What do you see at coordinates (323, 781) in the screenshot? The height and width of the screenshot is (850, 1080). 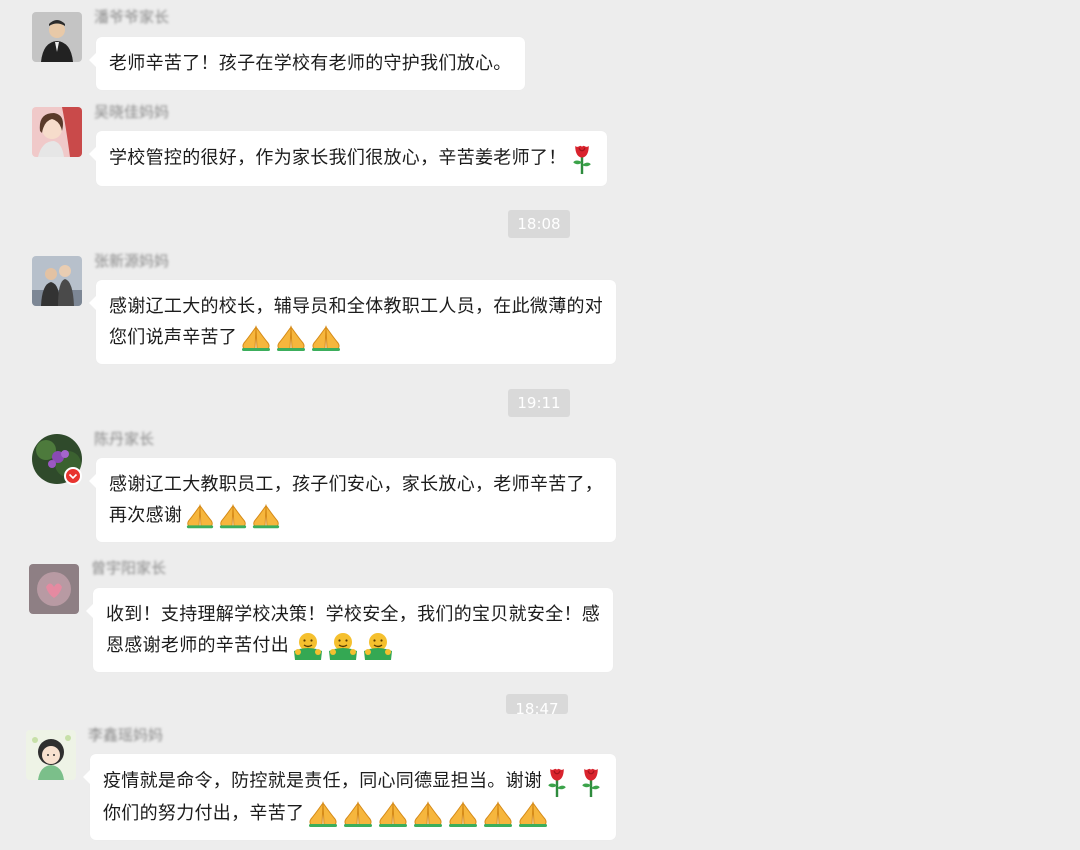 I see `message-text: 疫情就是命令，防控就是责任，同心同德显担当。谢谢` at bounding box center [323, 781].